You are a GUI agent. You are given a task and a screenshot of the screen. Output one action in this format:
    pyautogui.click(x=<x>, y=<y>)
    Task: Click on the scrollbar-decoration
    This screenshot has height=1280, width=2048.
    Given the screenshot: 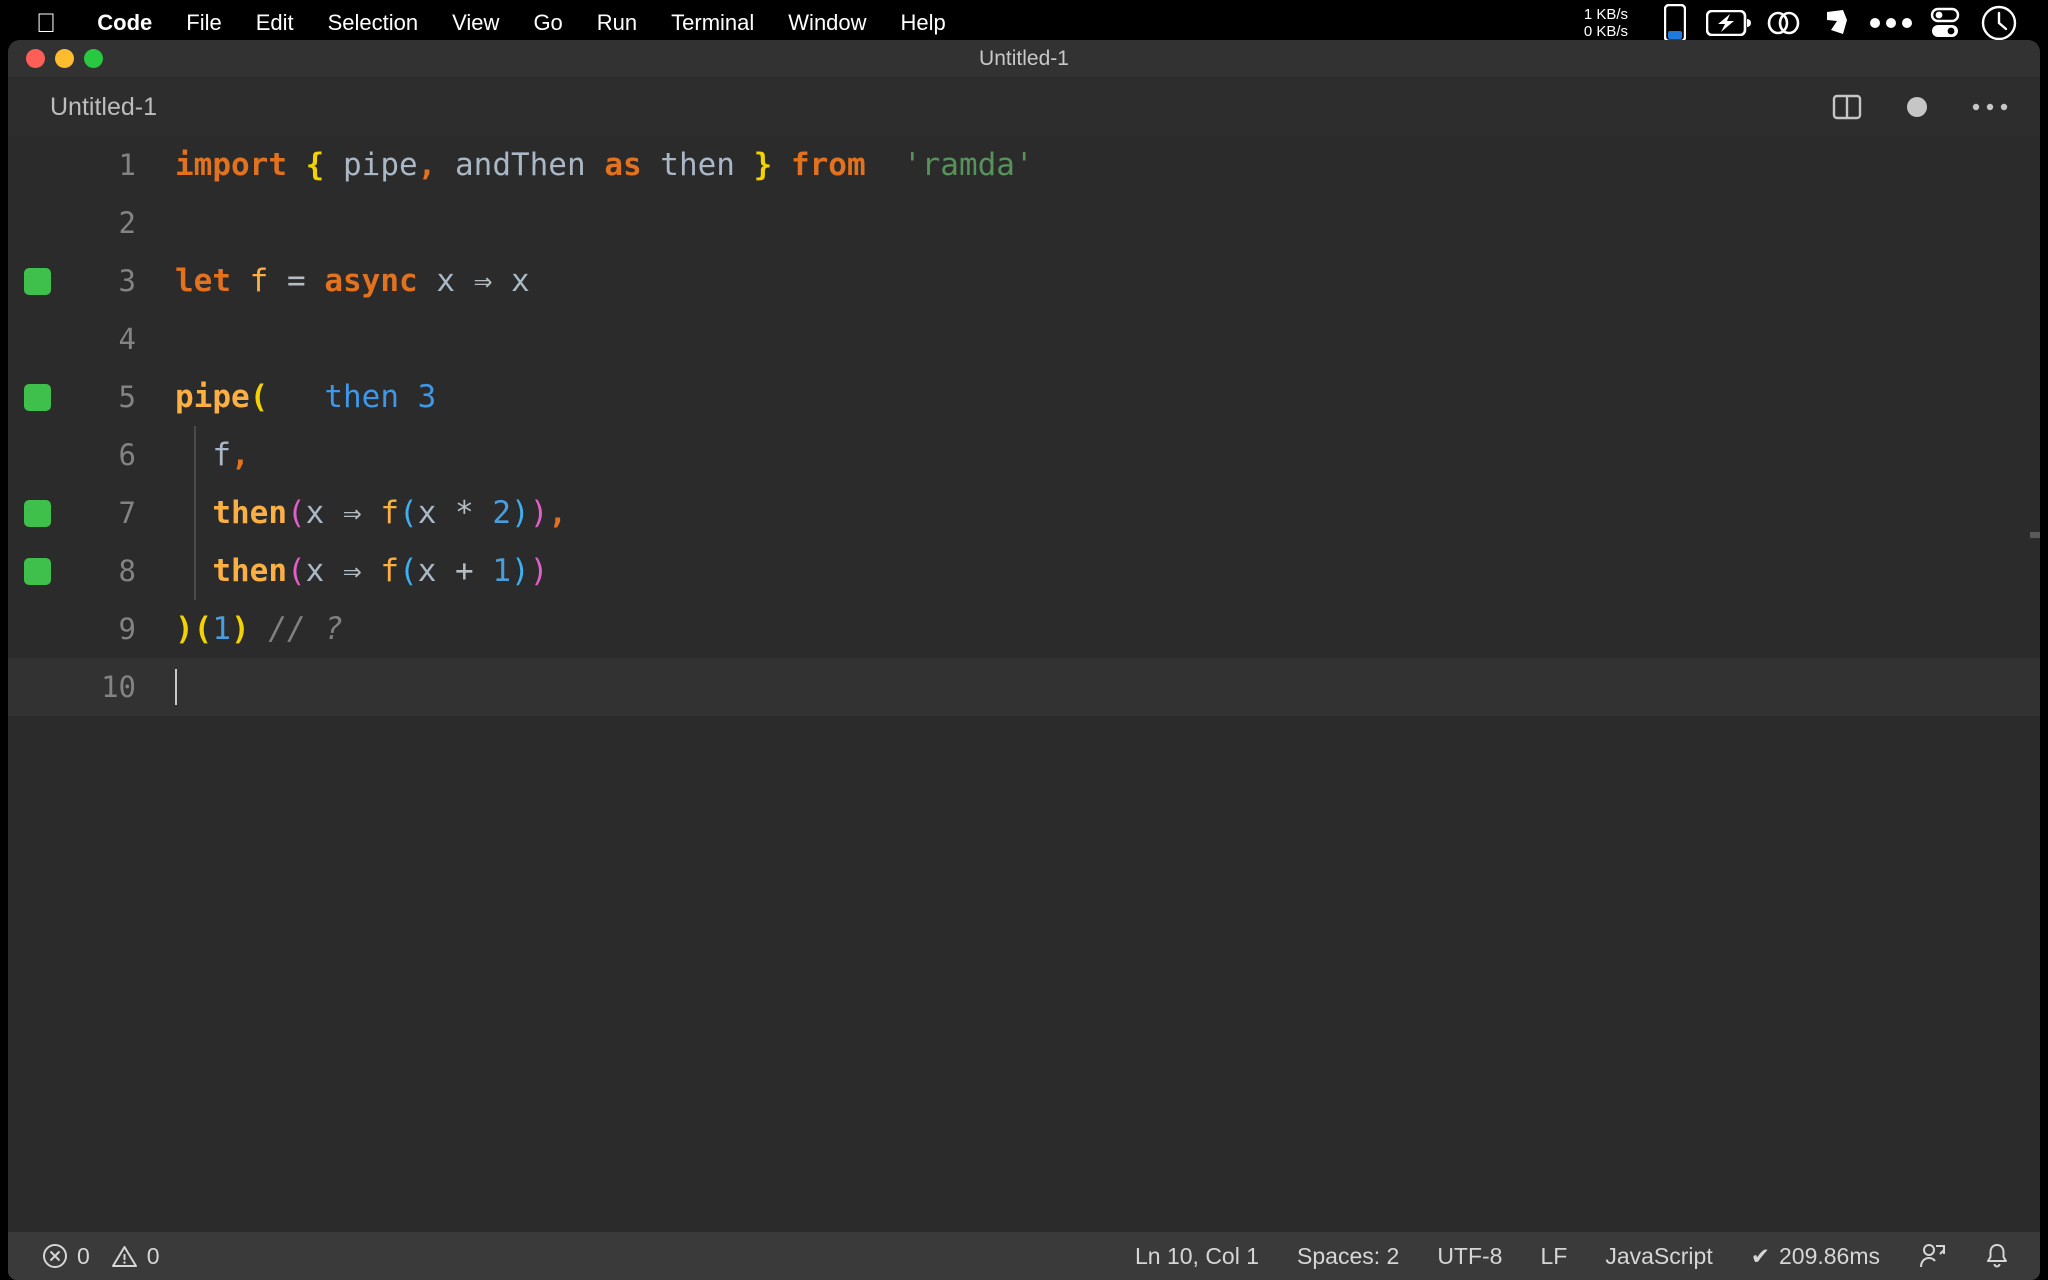 What is the action you would take?
    pyautogui.click(x=2035, y=535)
    